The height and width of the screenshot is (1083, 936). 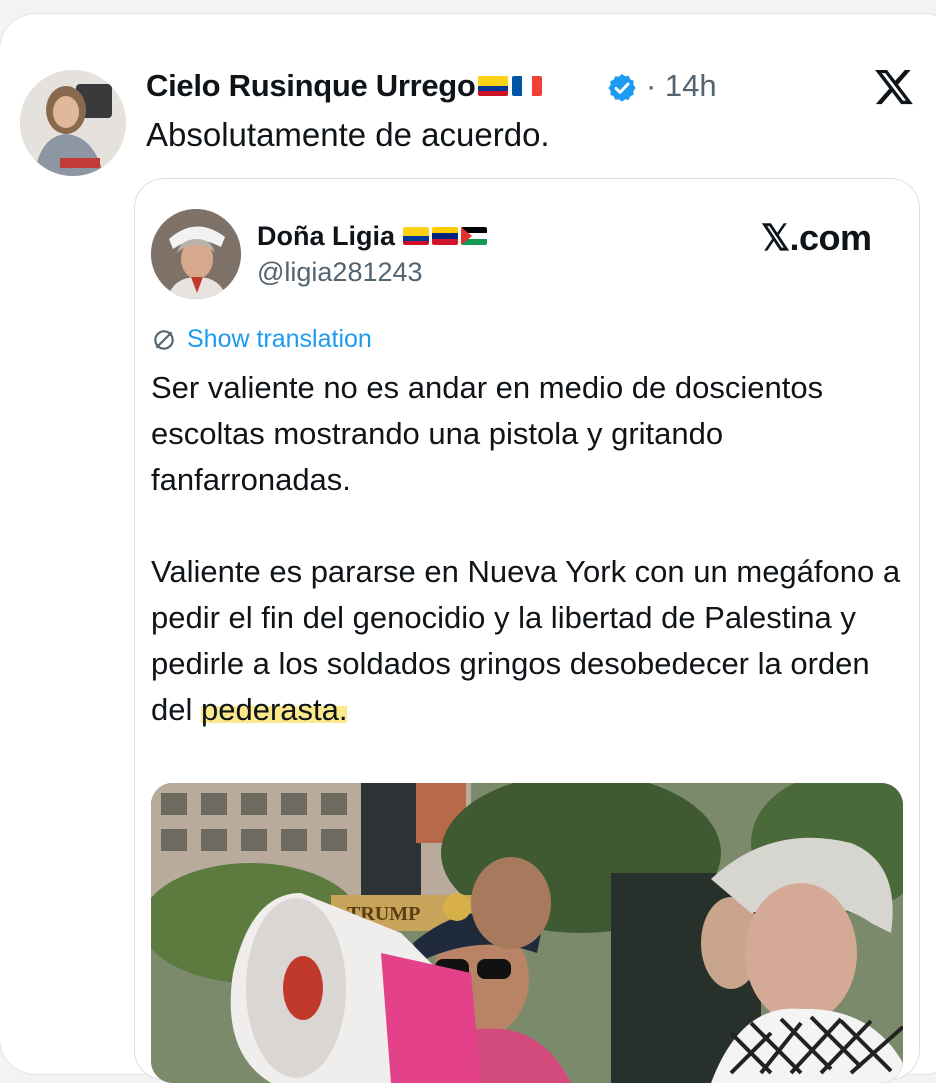 What do you see at coordinates (622, 88) in the screenshot?
I see `verified-badge-icon` at bounding box center [622, 88].